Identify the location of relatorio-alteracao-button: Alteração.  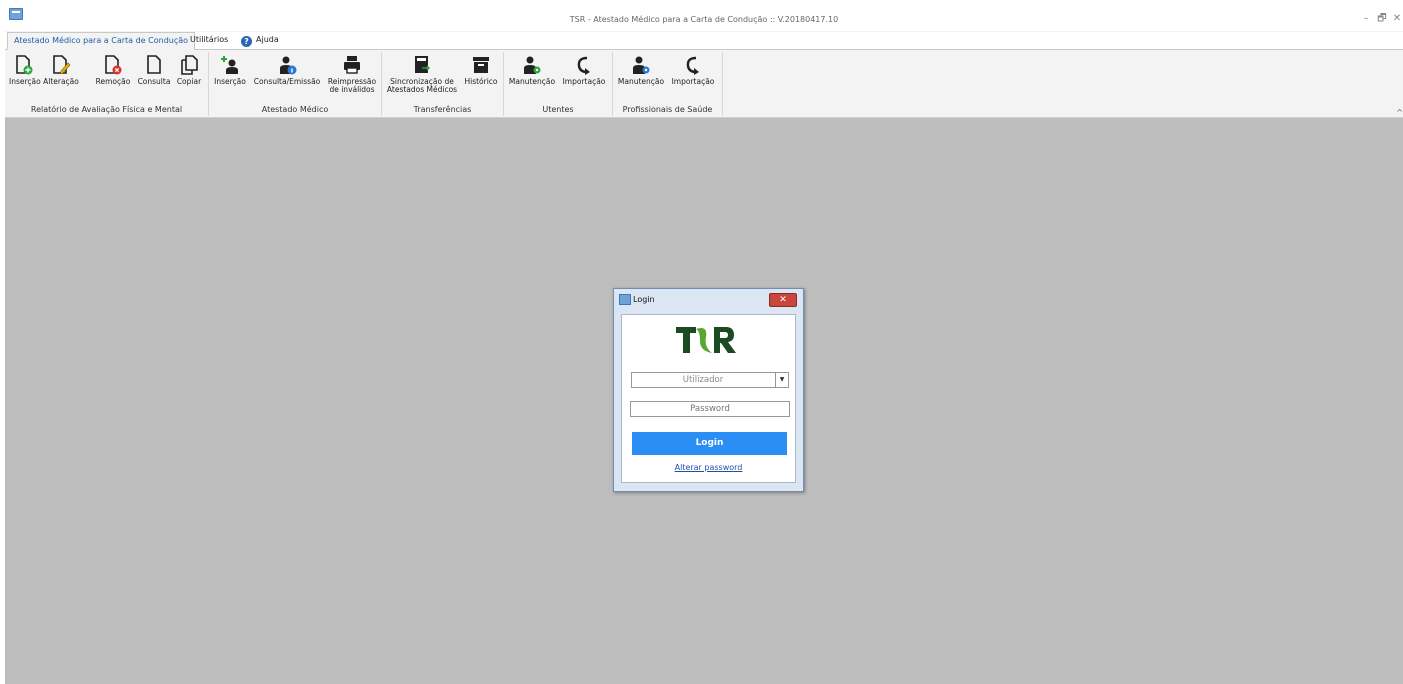
(61, 70).